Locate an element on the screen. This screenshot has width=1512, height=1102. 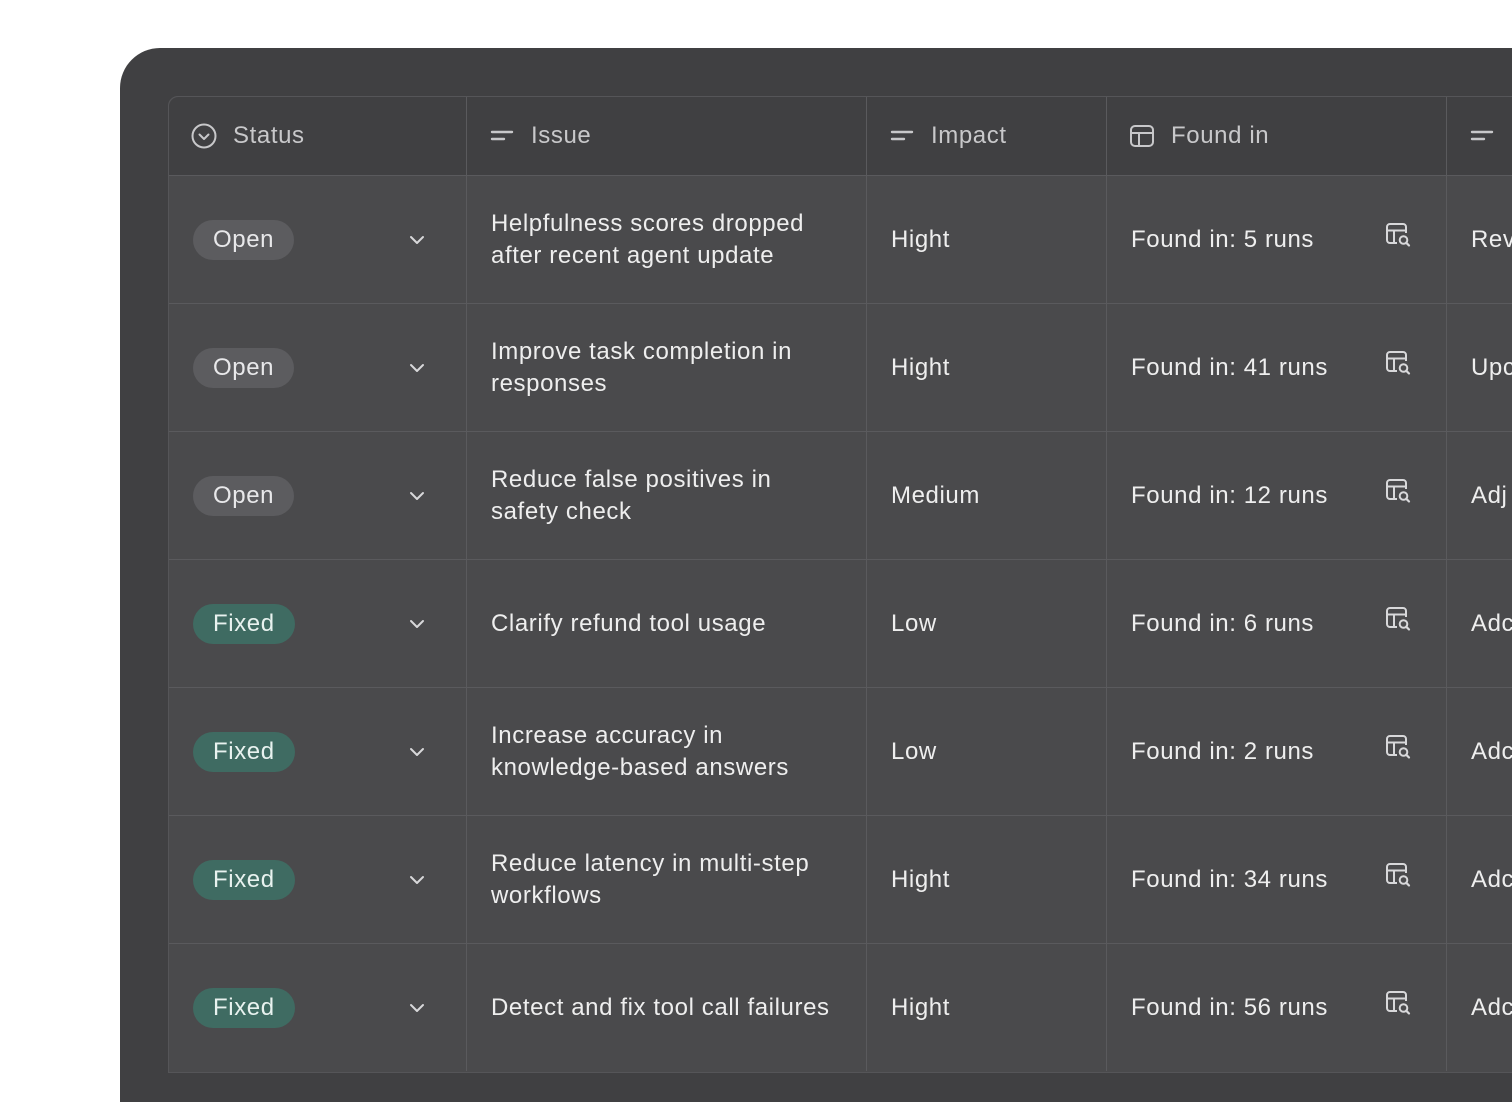
issue-text: Clarify refund tool usage is located at coordinates (629, 623).